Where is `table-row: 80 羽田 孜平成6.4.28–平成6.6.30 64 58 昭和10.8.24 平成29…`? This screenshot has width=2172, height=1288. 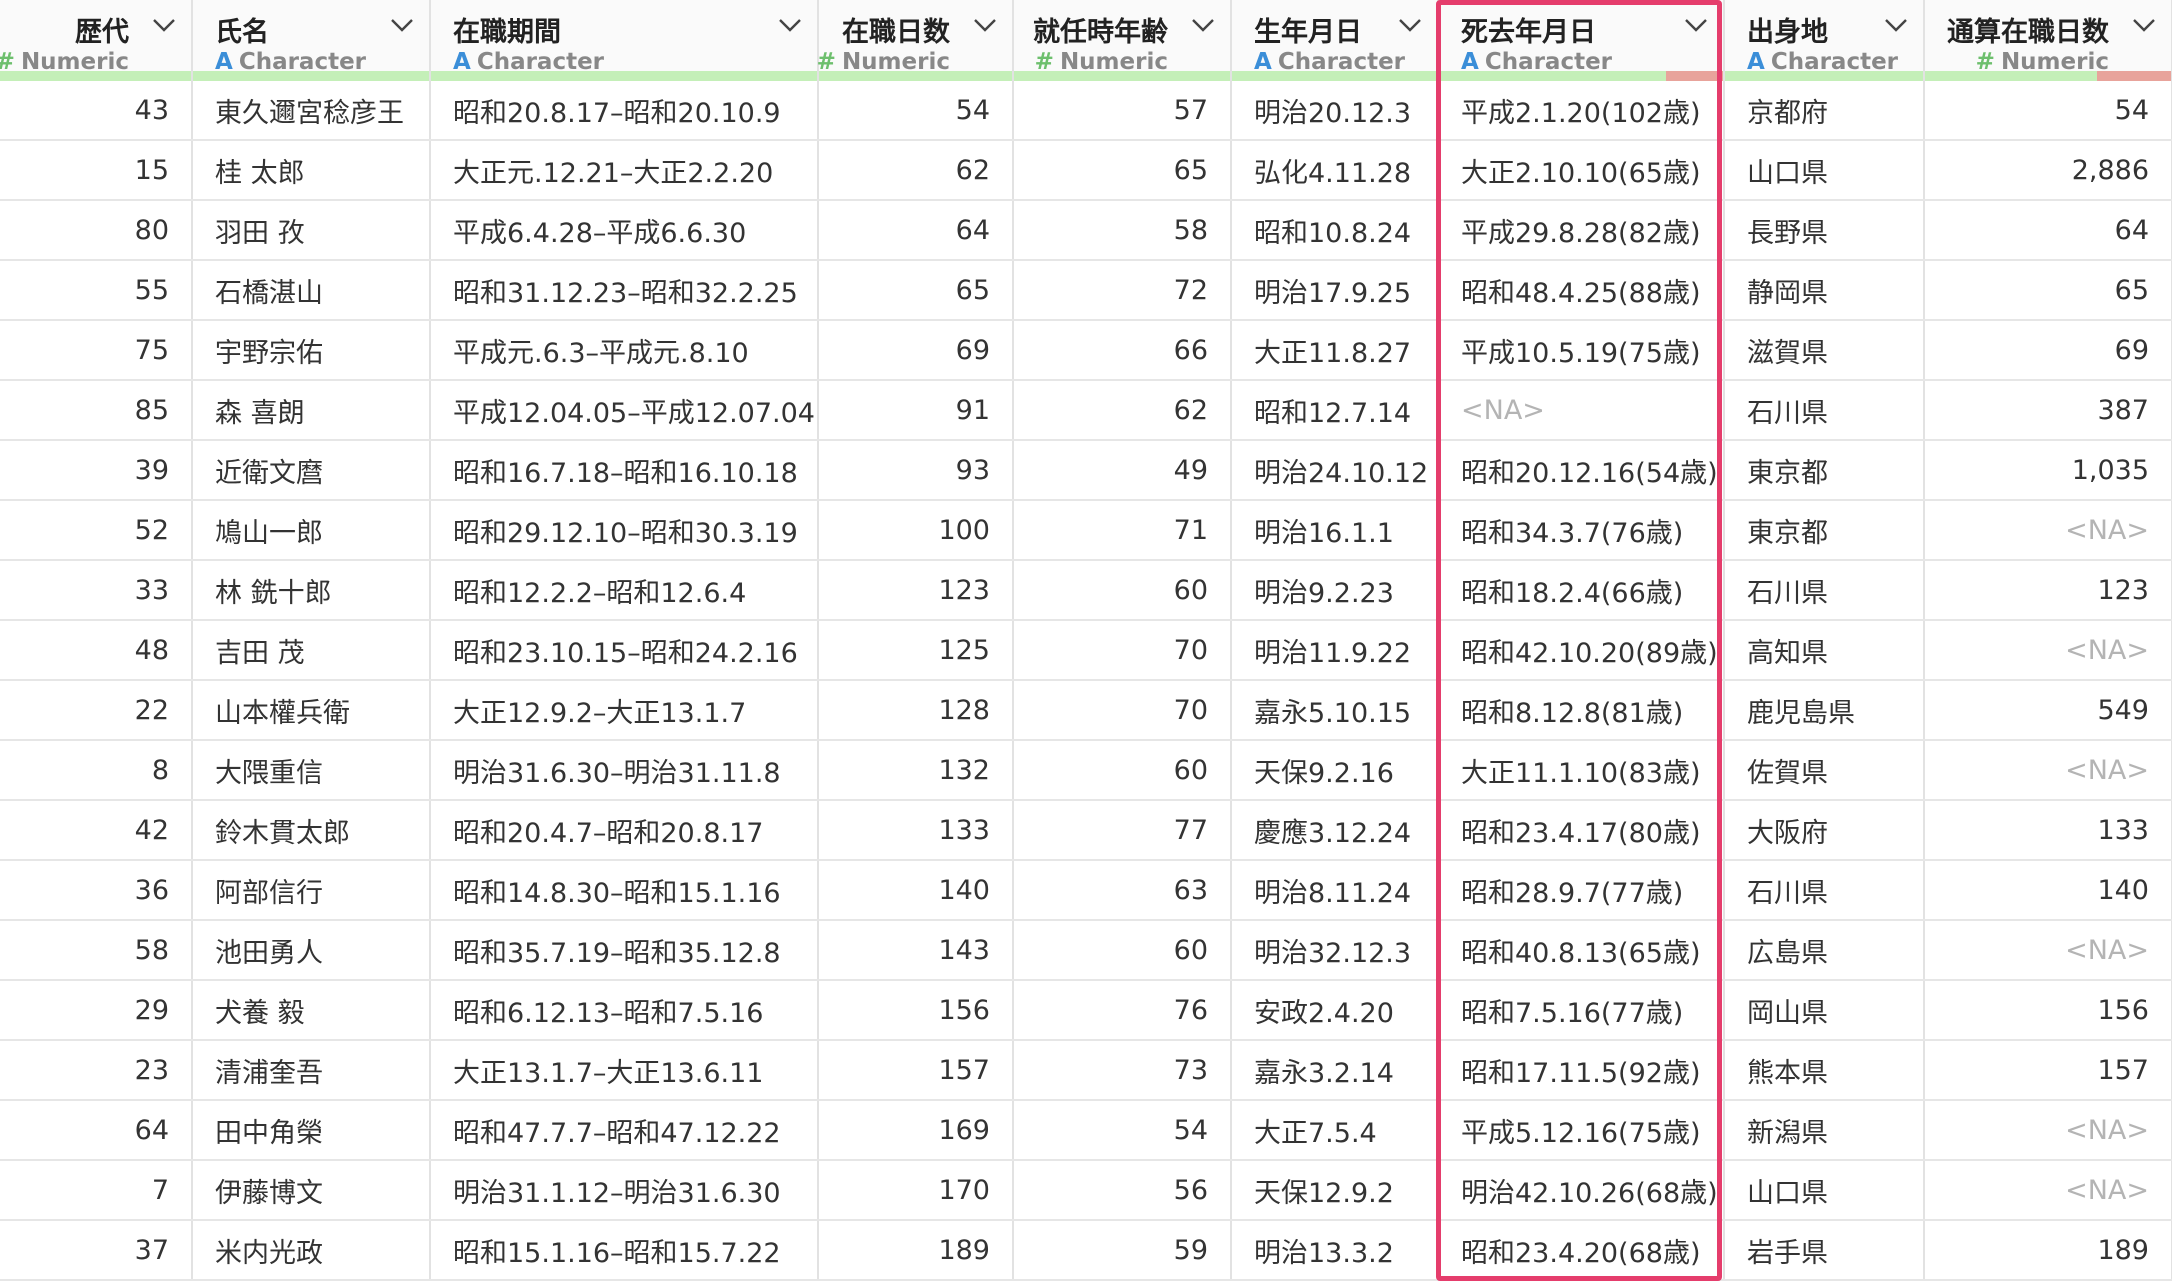 table-row: 80 羽田 孜平成6.4.28–平成6.6.30 64 58 昭和10.8.24 平成29… is located at coordinates (1086, 230).